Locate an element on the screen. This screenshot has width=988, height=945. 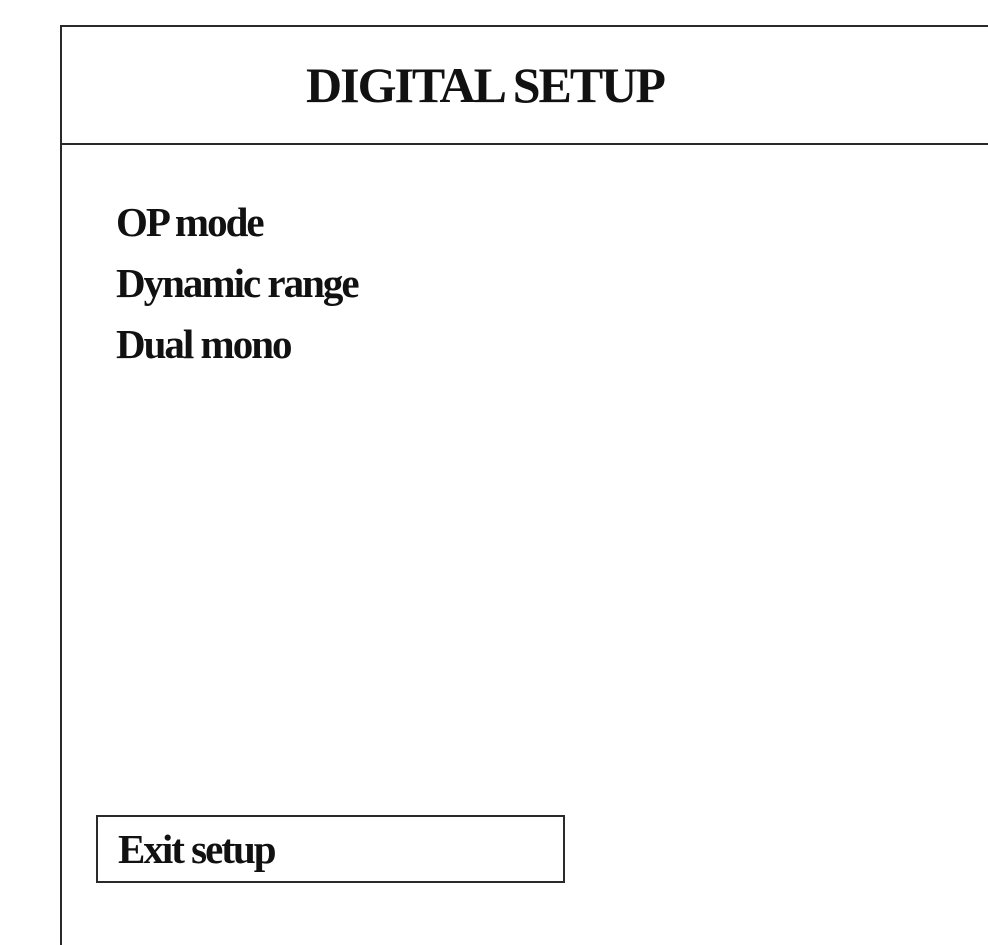
menu-item-op-mode: OP mode is located at coordinates (237, 222).